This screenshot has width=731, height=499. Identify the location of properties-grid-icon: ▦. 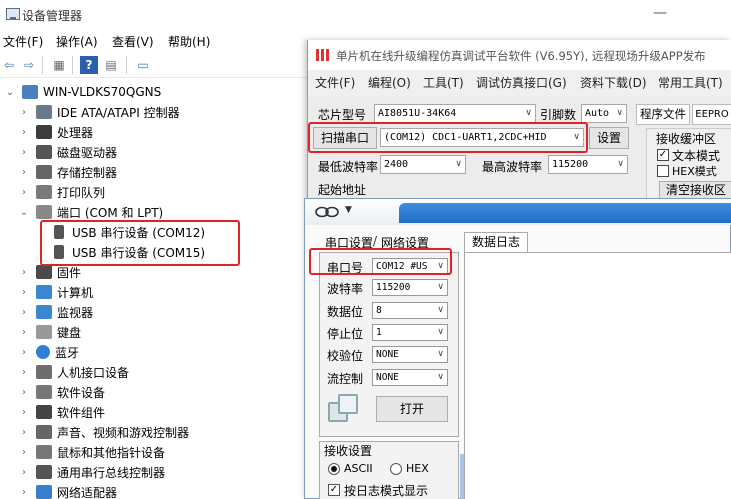
(59, 65).